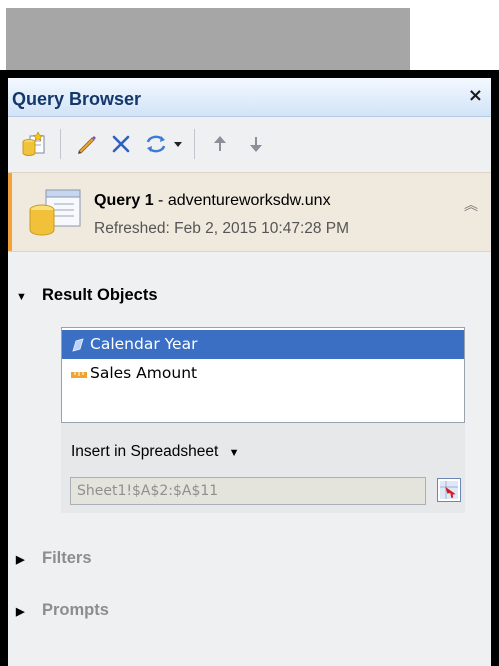  What do you see at coordinates (475, 96) in the screenshot?
I see `close-icon: ×` at bounding box center [475, 96].